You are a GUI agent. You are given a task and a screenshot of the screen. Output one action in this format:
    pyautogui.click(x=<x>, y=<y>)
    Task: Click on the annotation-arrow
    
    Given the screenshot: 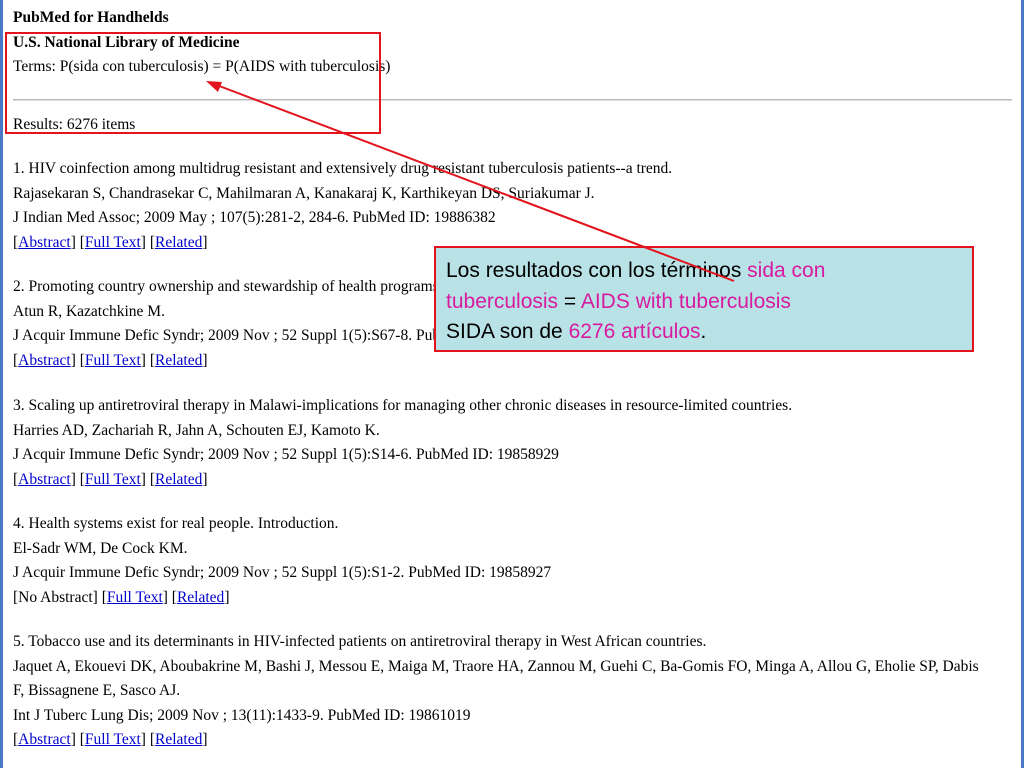 What is the action you would take?
    pyautogui.click(x=470, y=181)
    